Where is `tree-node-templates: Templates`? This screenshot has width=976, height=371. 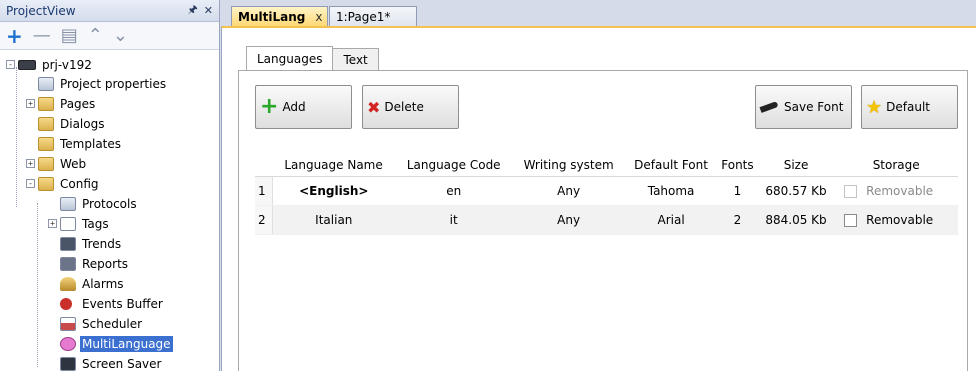 tree-node-templates: Templates is located at coordinates (80, 143).